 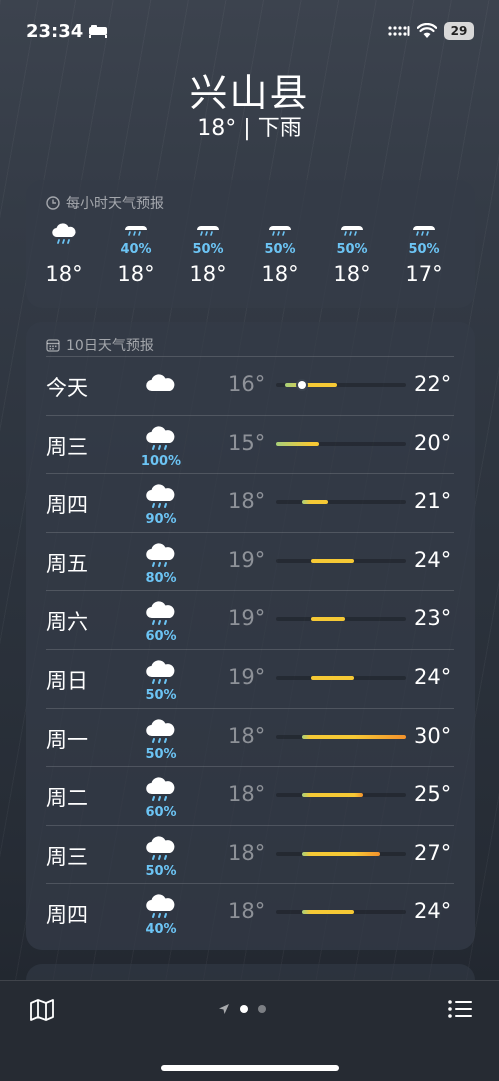 What do you see at coordinates (67, 915) in the screenshot?
I see `day-label: 周四` at bounding box center [67, 915].